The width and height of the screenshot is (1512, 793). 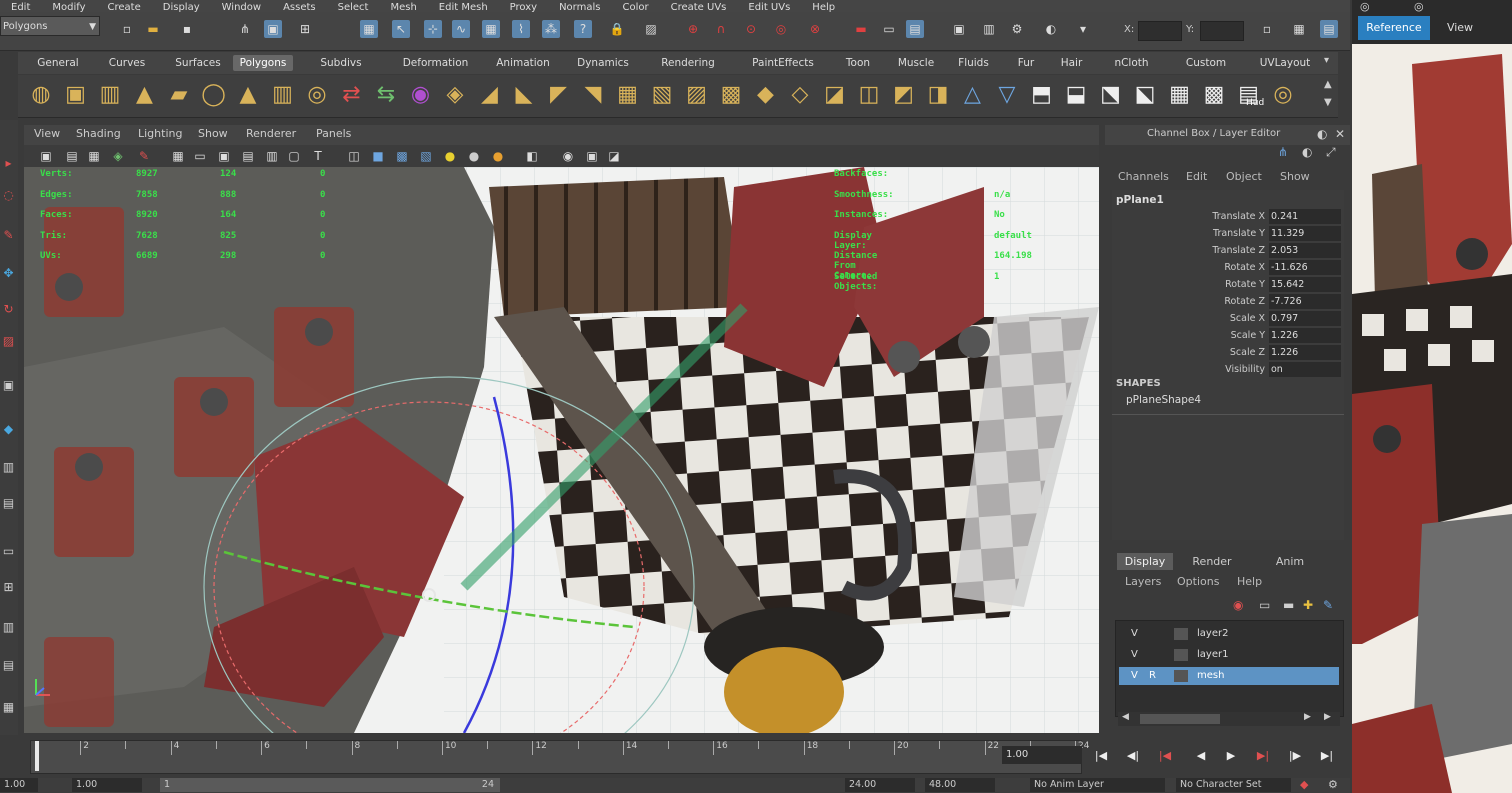 What do you see at coordinates (402, 156) in the screenshot?
I see `wireframe-on-shaded-icon: ▩` at bounding box center [402, 156].